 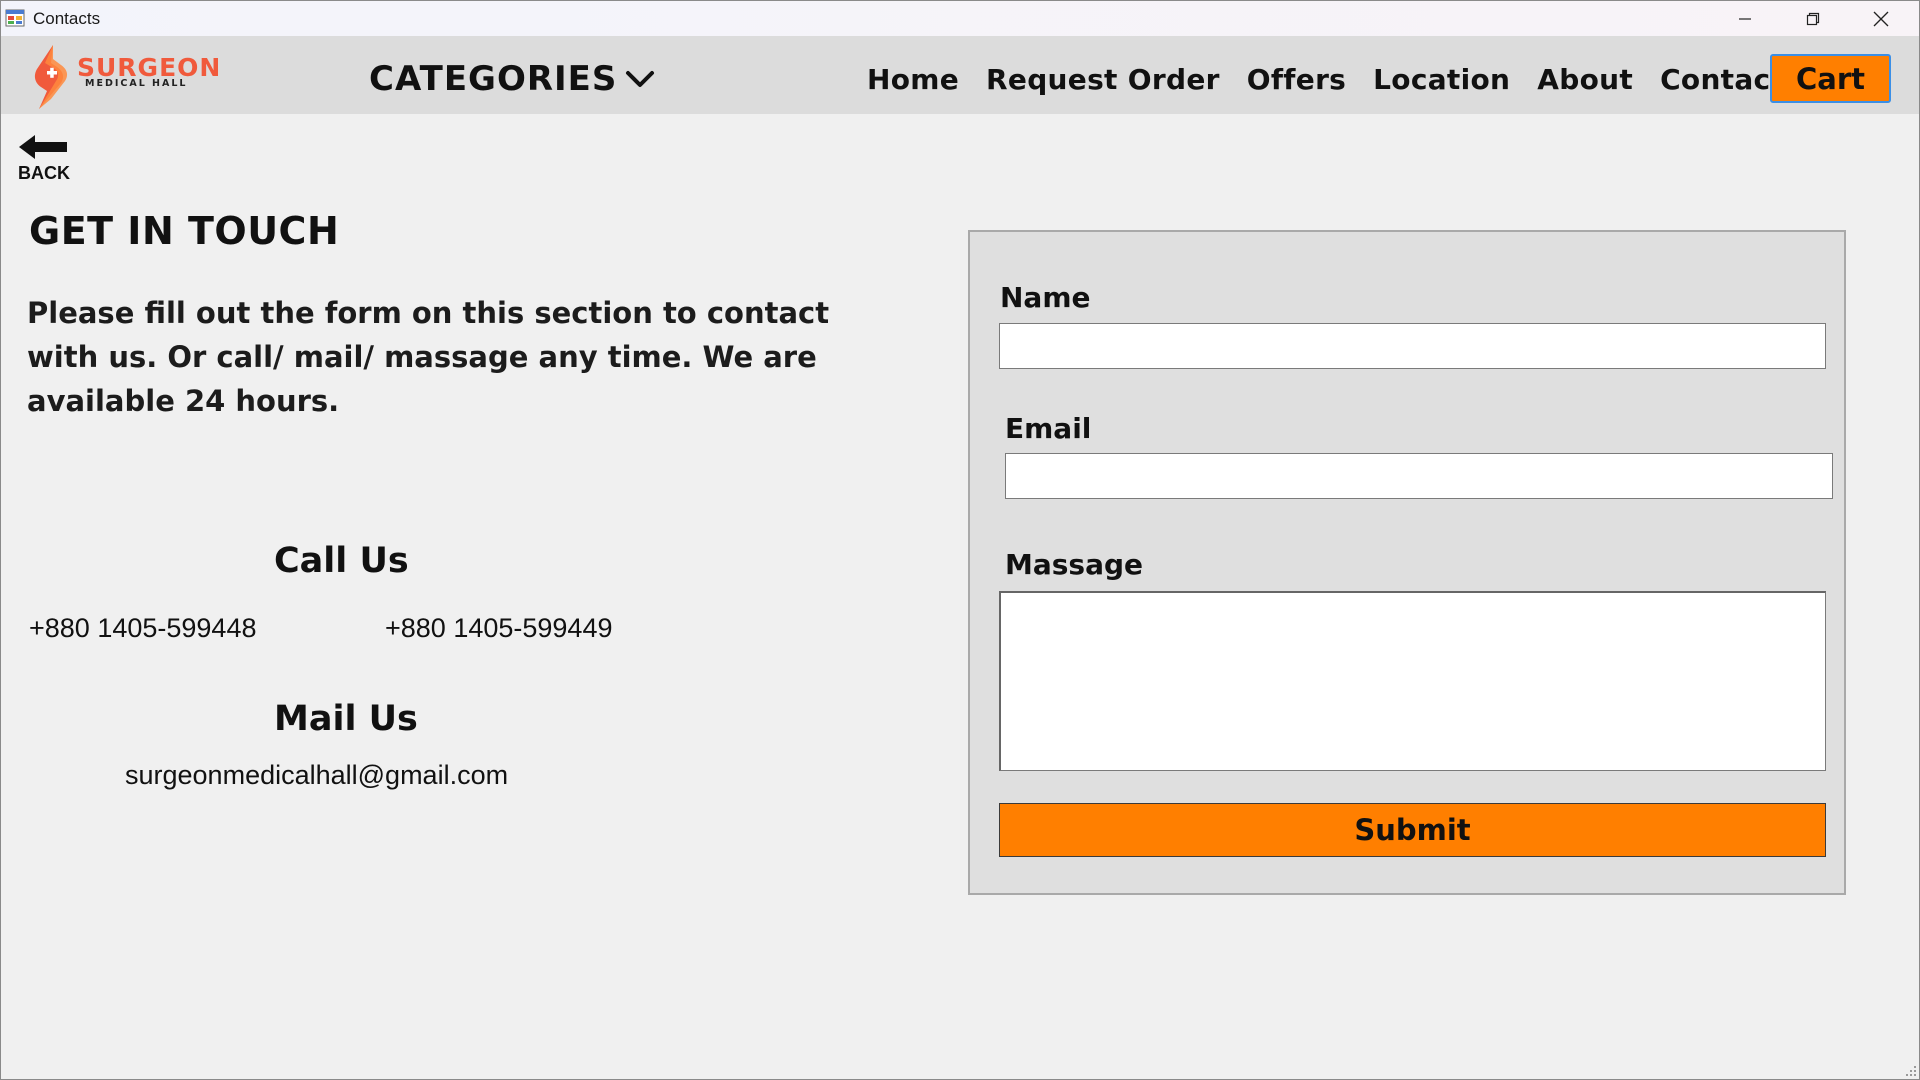 What do you see at coordinates (346, 719) in the screenshot?
I see `mail-us-heading: Mail Us` at bounding box center [346, 719].